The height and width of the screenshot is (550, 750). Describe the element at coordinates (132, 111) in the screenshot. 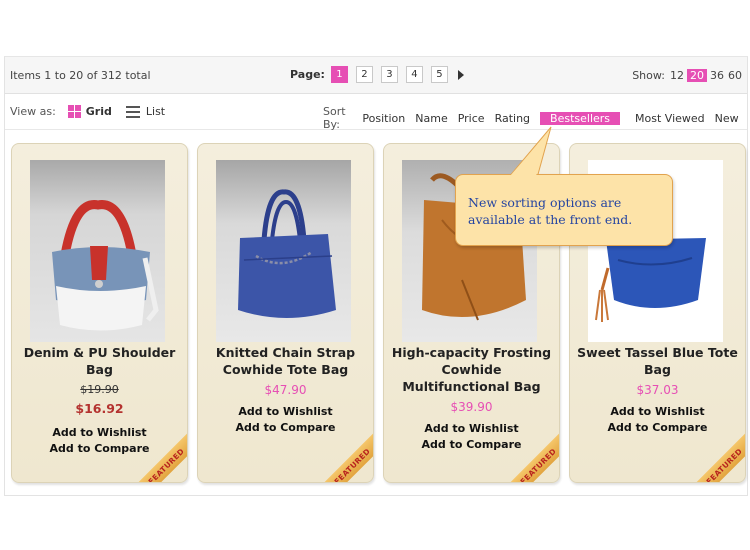

I see `list-icon` at that location.